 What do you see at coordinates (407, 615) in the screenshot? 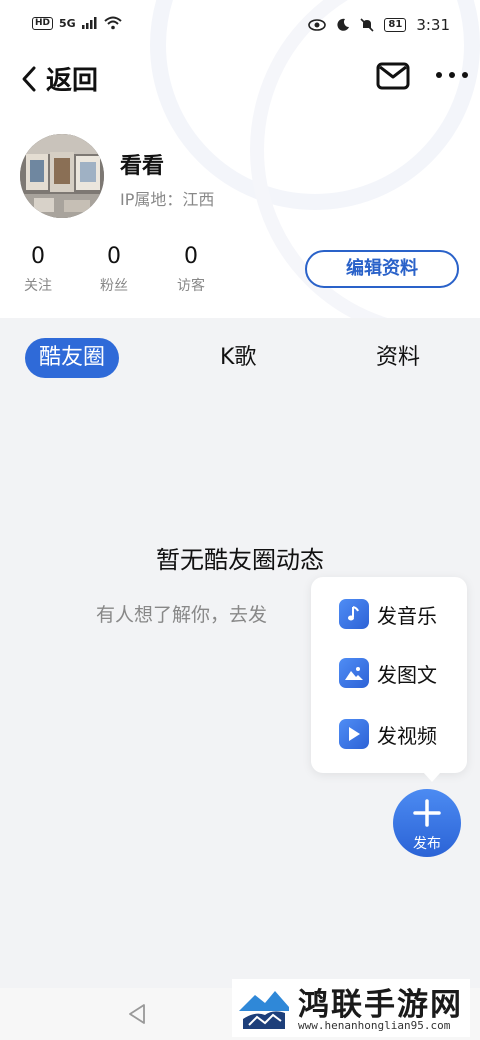
I see `menu-item-label: 发音乐` at bounding box center [407, 615].